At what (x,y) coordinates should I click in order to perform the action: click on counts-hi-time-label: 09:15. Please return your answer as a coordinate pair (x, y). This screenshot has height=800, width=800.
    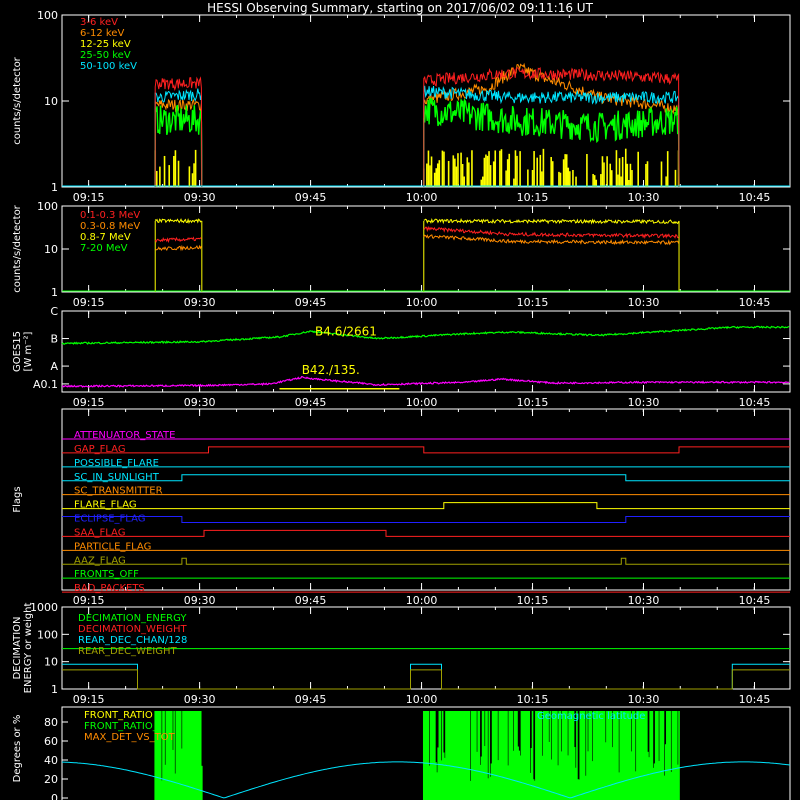
    Looking at the image, I should click on (89, 302).